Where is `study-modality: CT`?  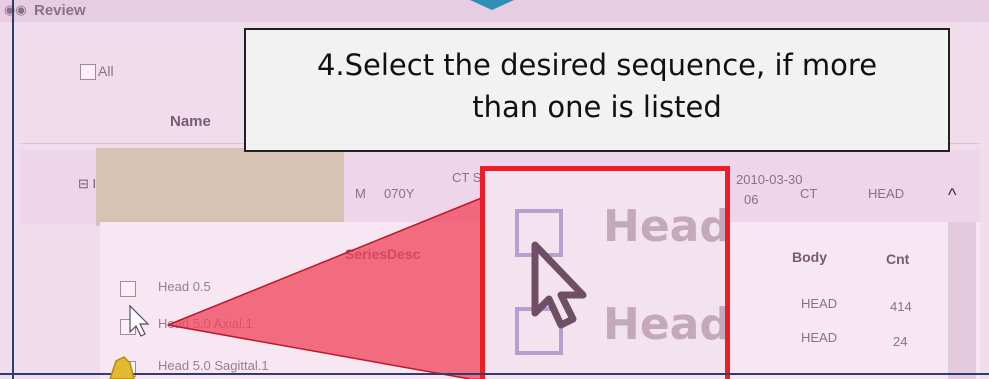
study-modality: CT is located at coordinates (809, 193).